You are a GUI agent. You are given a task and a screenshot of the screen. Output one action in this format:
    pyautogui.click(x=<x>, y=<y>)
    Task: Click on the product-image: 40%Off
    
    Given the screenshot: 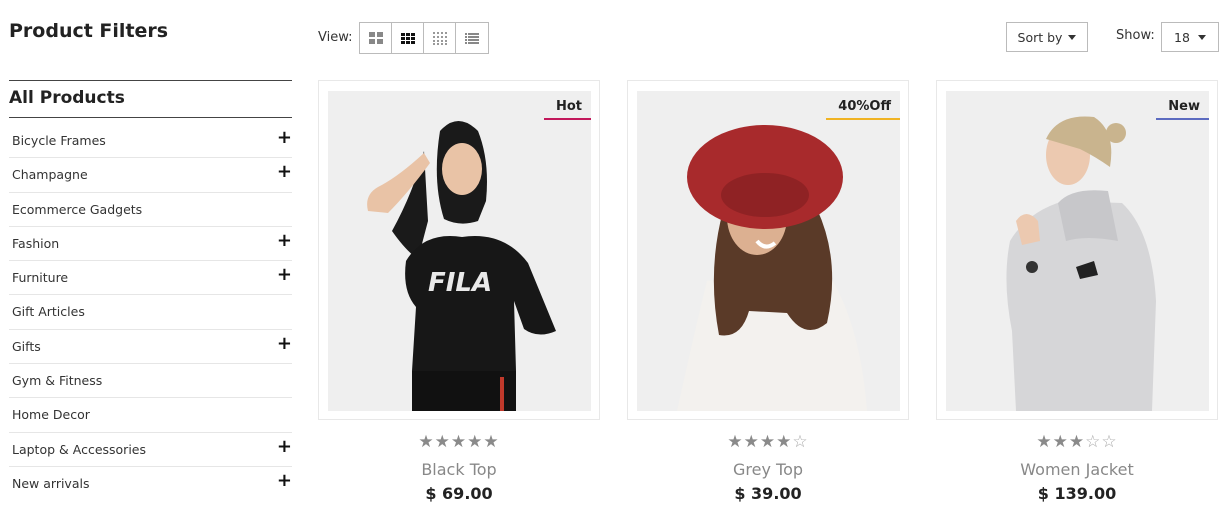 What is the action you would take?
    pyautogui.click(x=768, y=251)
    